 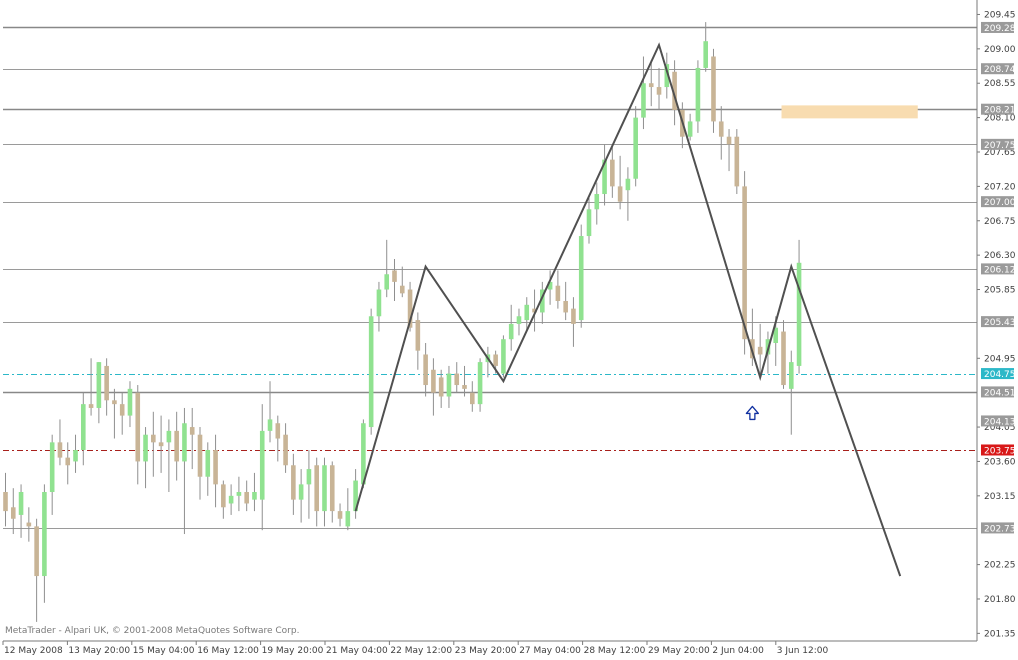 What do you see at coordinates (1000, 256) in the screenshot?
I see `y-tick-label: 206.30` at bounding box center [1000, 256].